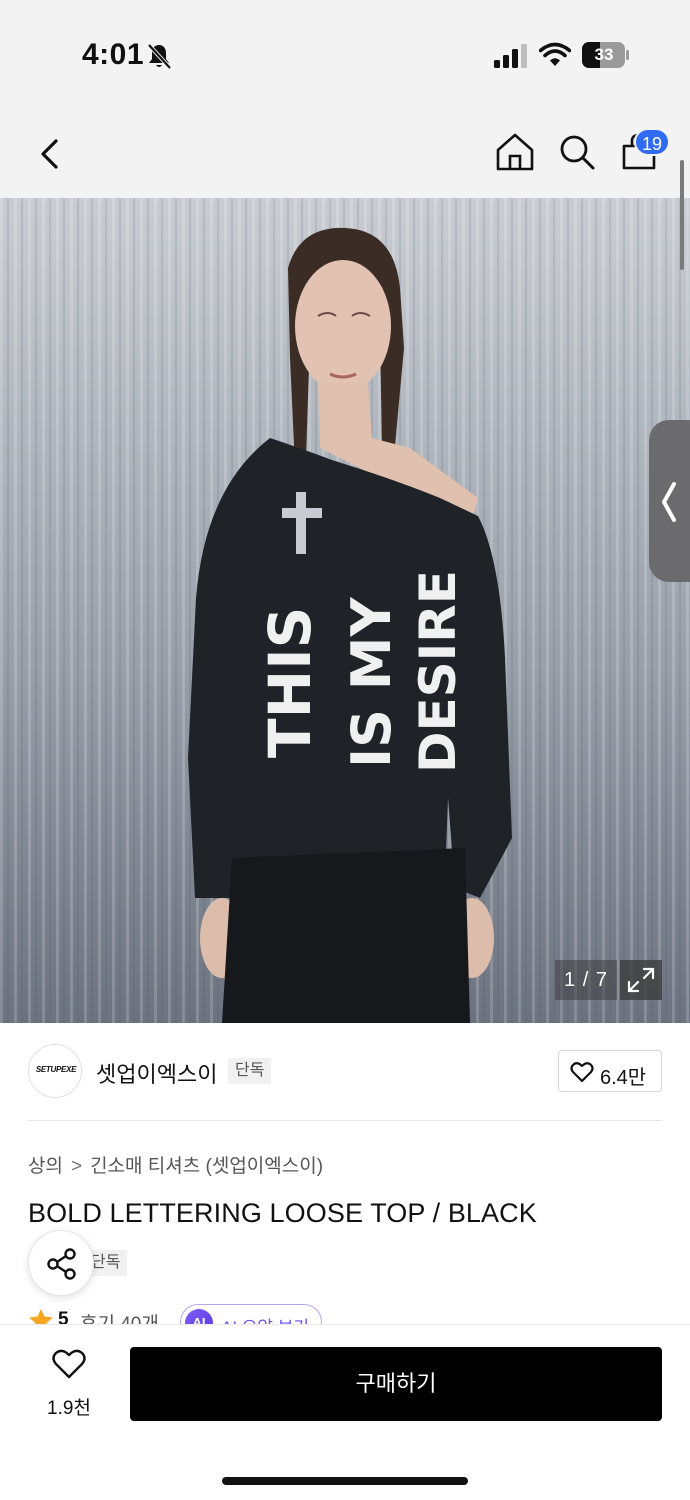 The width and height of the screenshot is (690, 1500). I want to click on product-title: BOLD LETTERING LOOSE TOP / BLACK, so click(282, 1213).